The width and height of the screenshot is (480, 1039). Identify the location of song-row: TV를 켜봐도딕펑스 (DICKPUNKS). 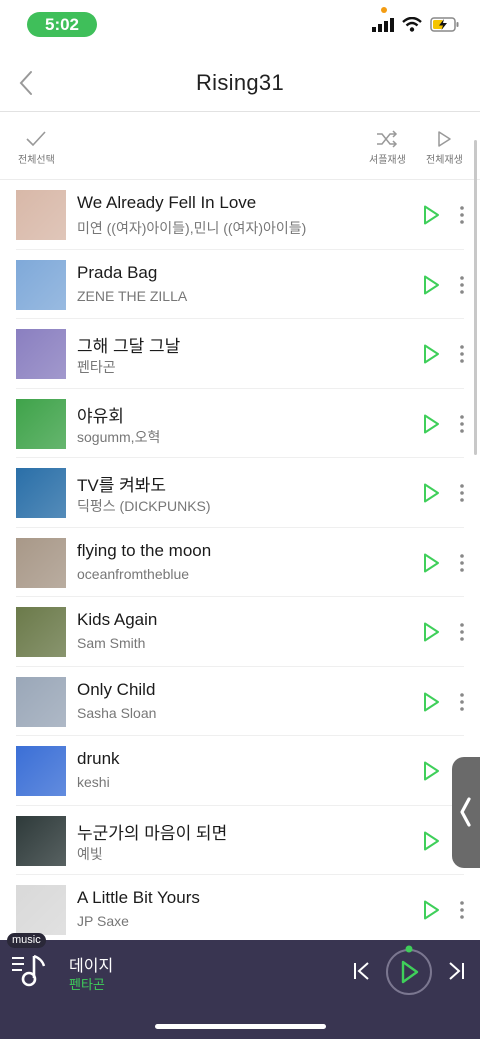
(240, 493).